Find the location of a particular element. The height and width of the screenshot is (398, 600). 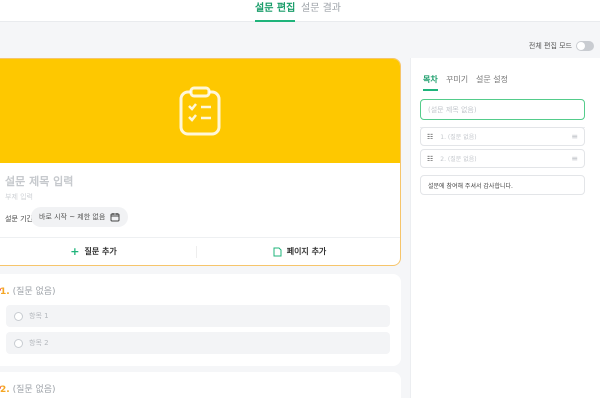

toc-item: ☷ 1. (질문 없음) ≡ is located at coordinates (502, 136).